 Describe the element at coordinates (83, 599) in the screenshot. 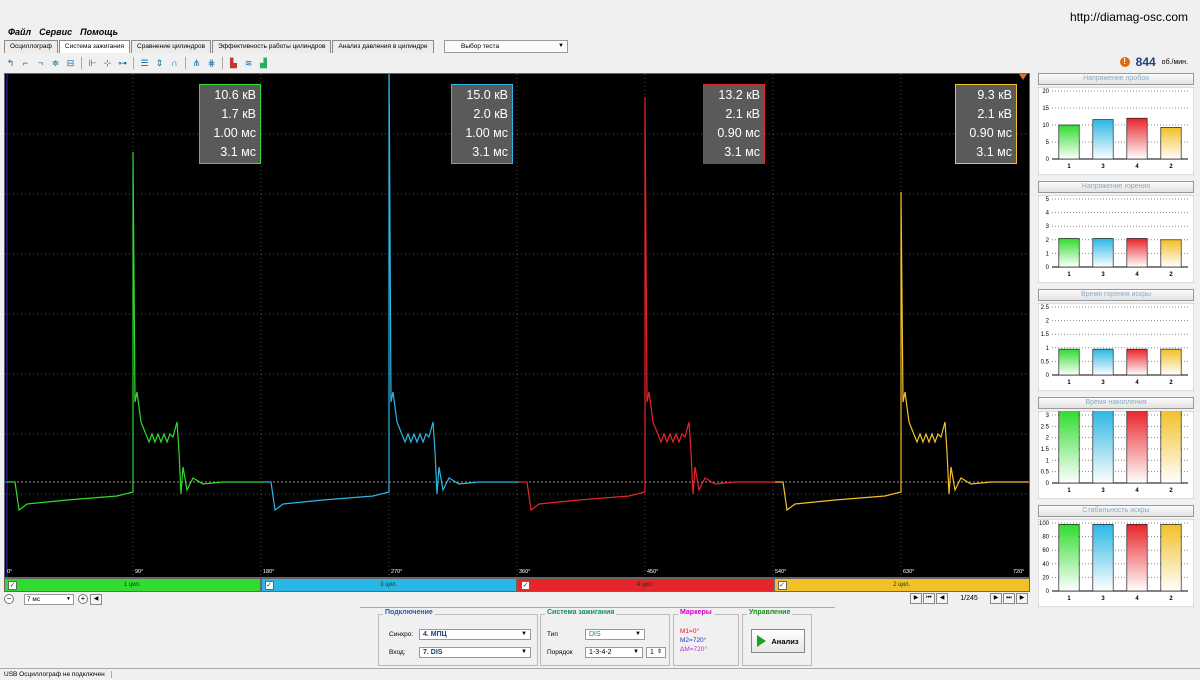

I see `zoom-in-icon: +` at that location.